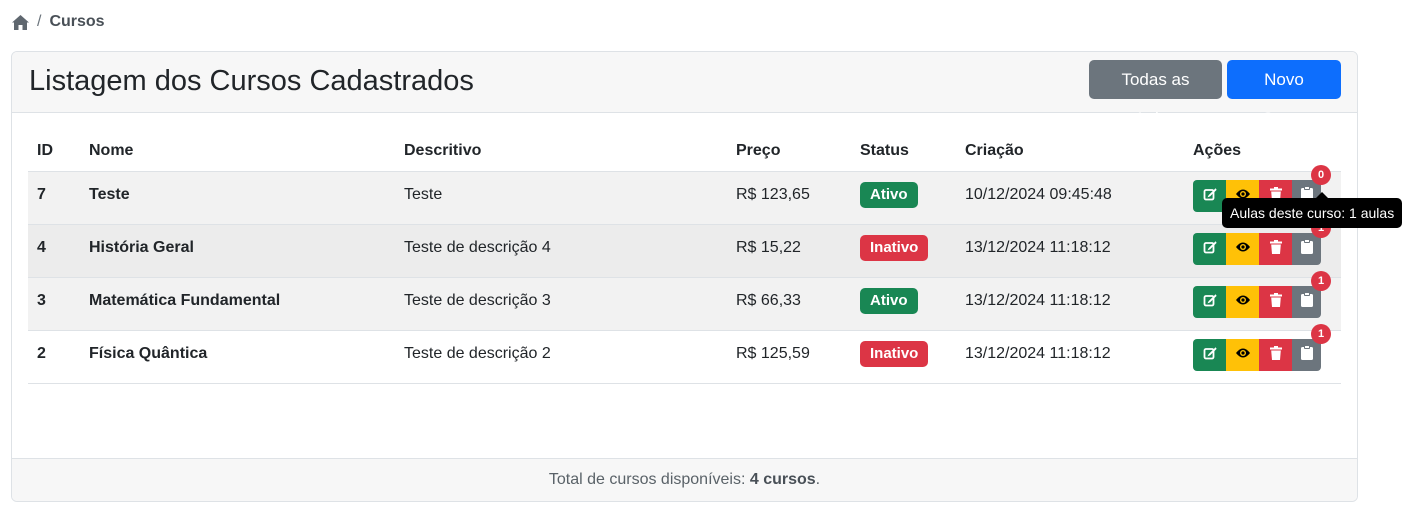  What do you see at coordinates (1038, 194) in the screenshot?
I see `cell-created: 10/12/2024 09:45:48` at bounding box center [1038, 194].